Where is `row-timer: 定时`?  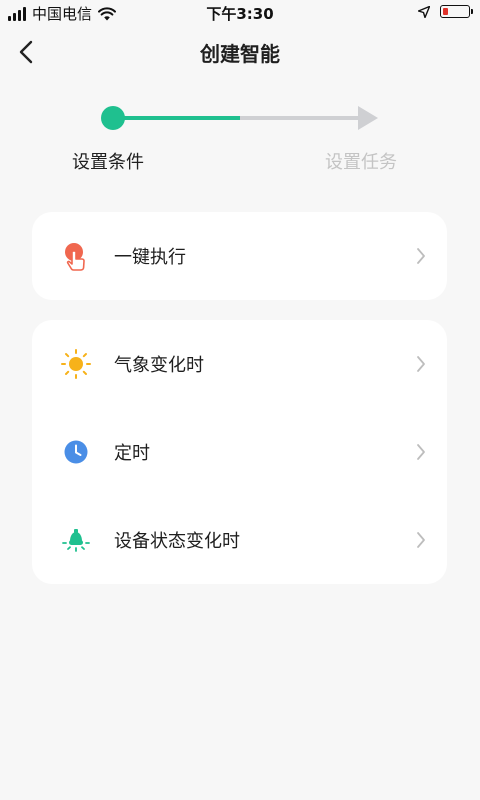
row-timer: 定时 is located at coordinates (239, 452).